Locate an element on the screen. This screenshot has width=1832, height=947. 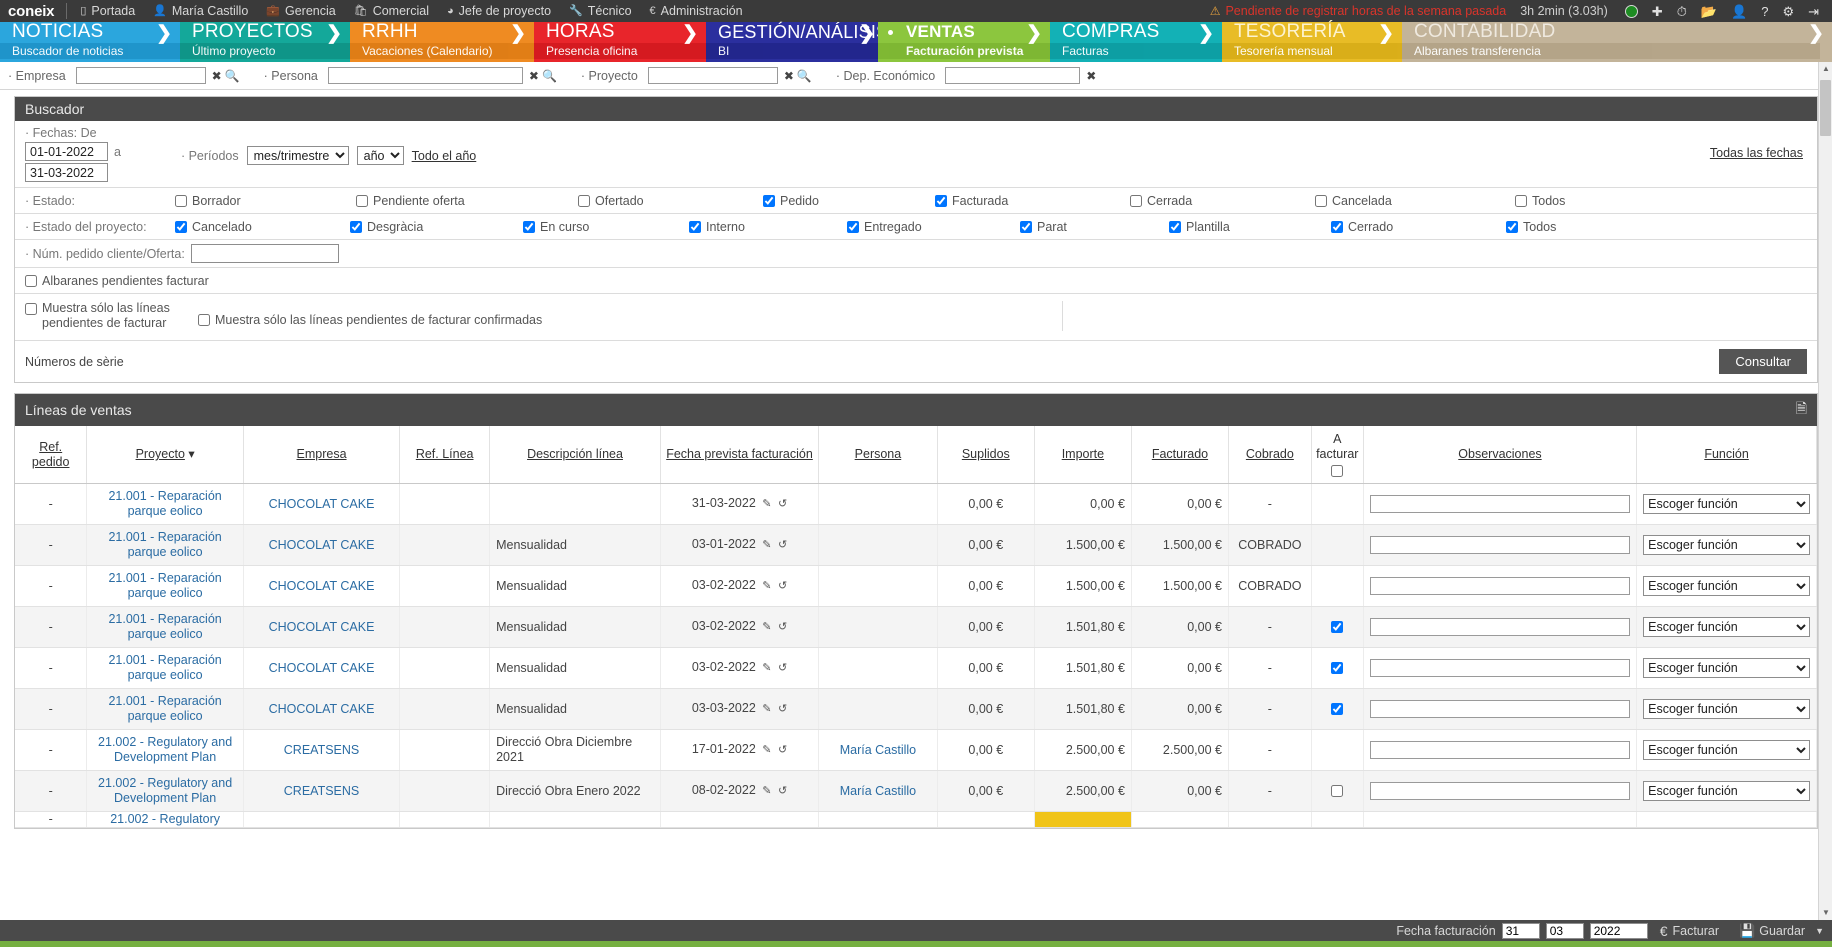
nav-subtitle: Último proyecto is located at coordinates (265, 51).